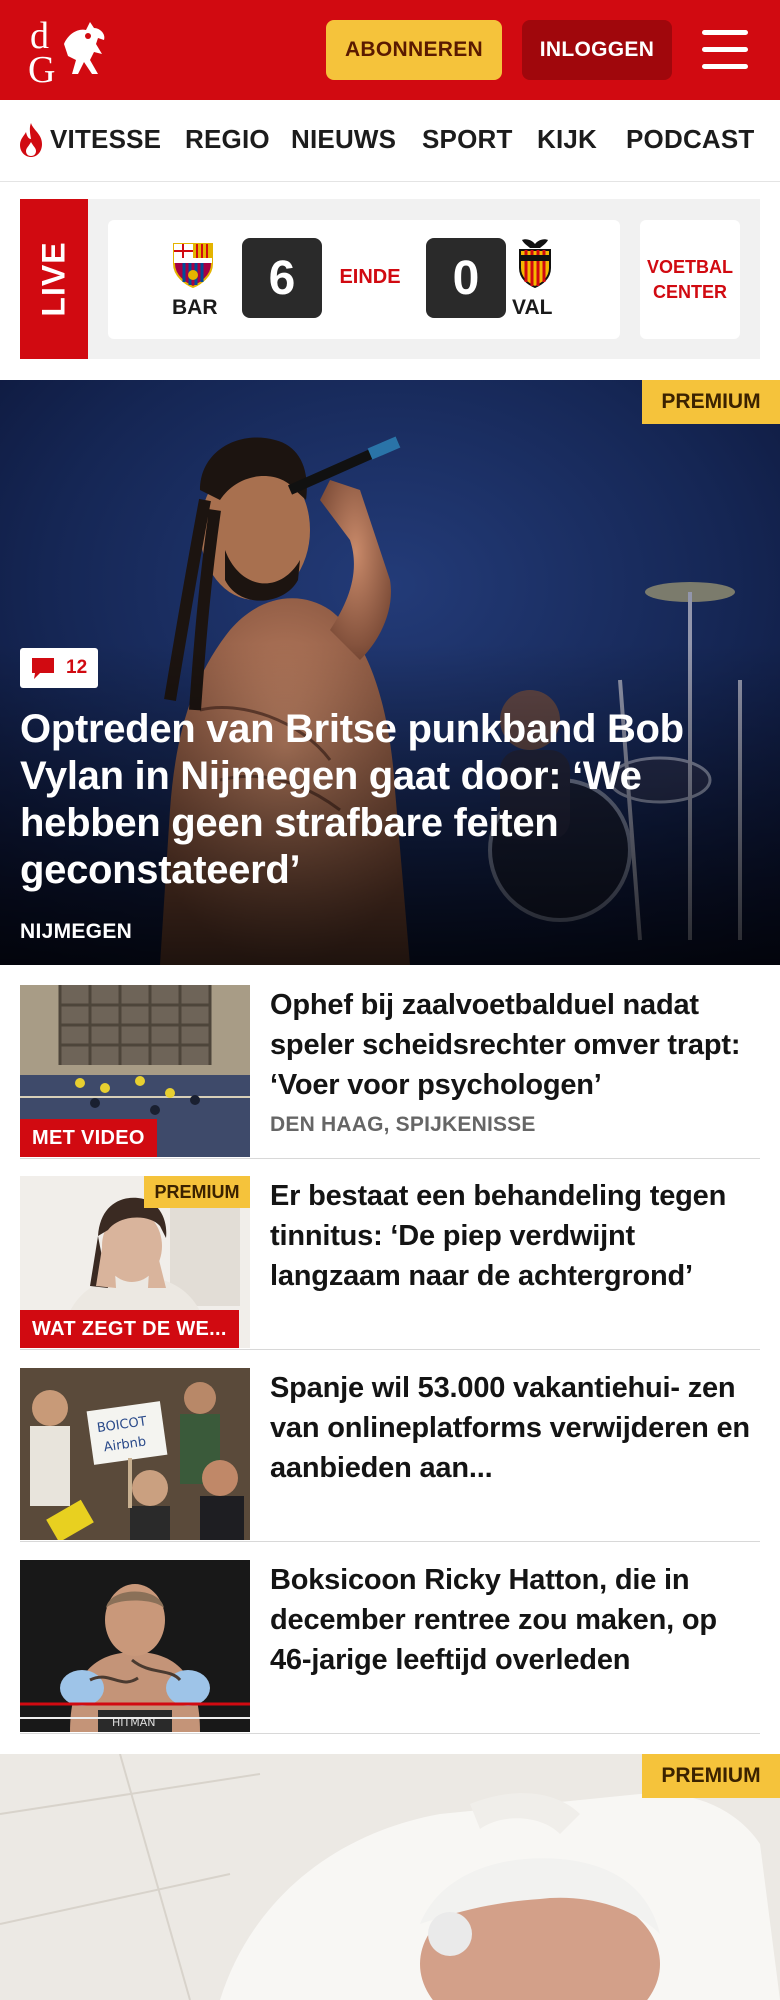  What do you see at coordinates (105, 139) in the screenshot?
I see `nav-item-vitesse: VITESSE` at bounding box center [105, 139].